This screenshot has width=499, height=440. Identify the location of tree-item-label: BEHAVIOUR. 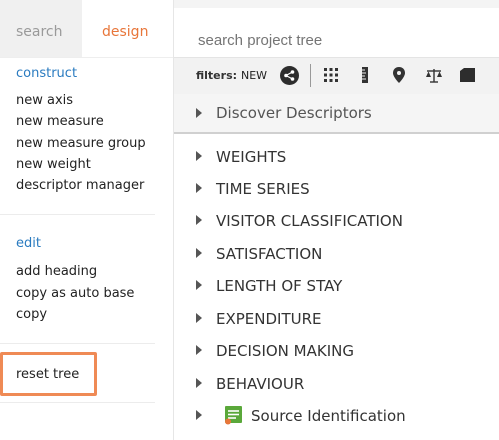
(260, 384).